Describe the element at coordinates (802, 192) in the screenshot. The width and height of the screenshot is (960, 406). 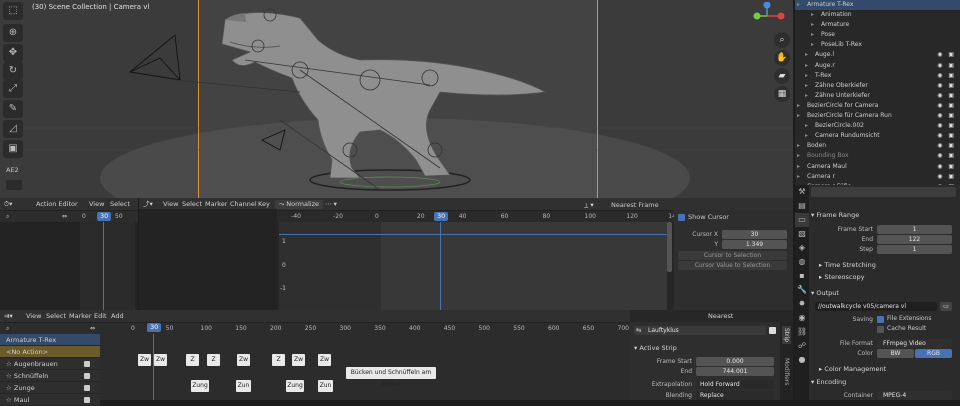
I see `tool-tab-icon: ⚒` at that location.